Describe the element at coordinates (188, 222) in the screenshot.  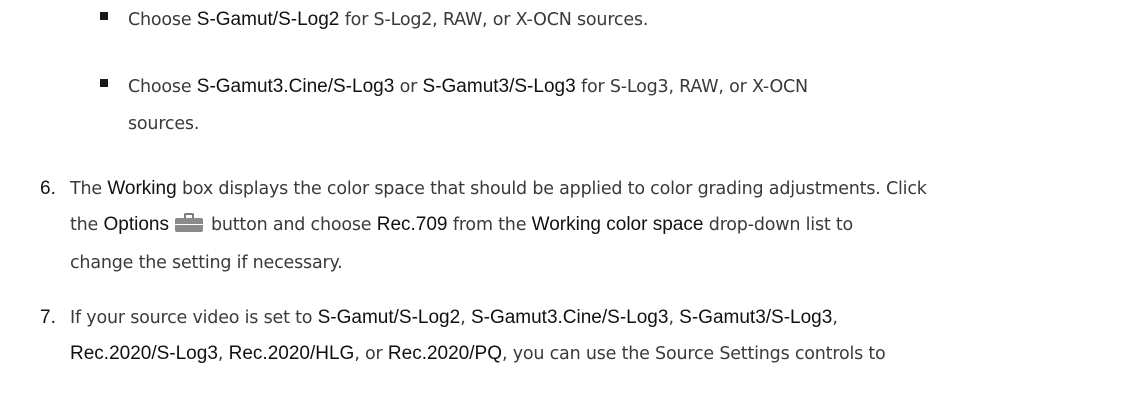
I see `toolbox-icon` at that location.